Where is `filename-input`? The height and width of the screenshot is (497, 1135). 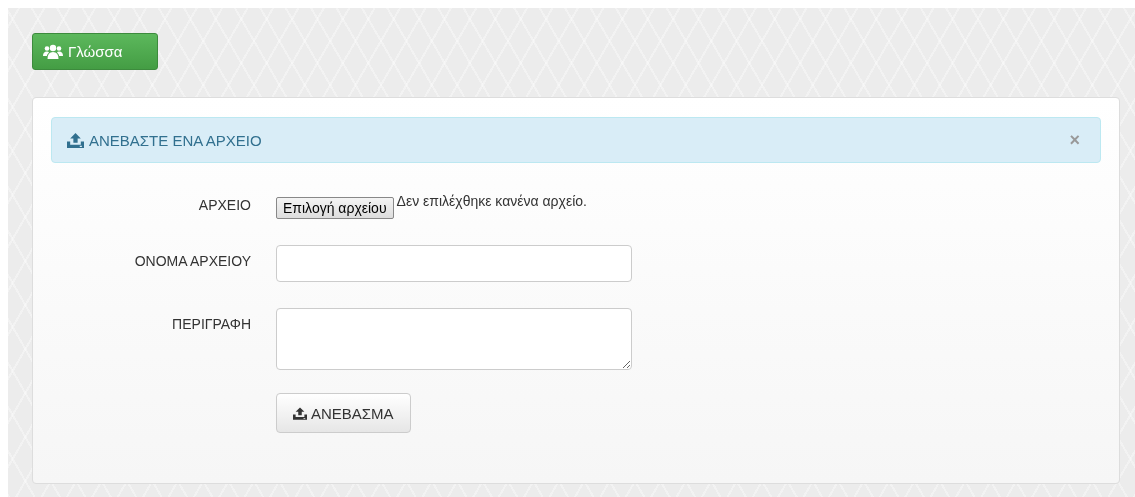 filename-input is located at coordinates (454, 263).